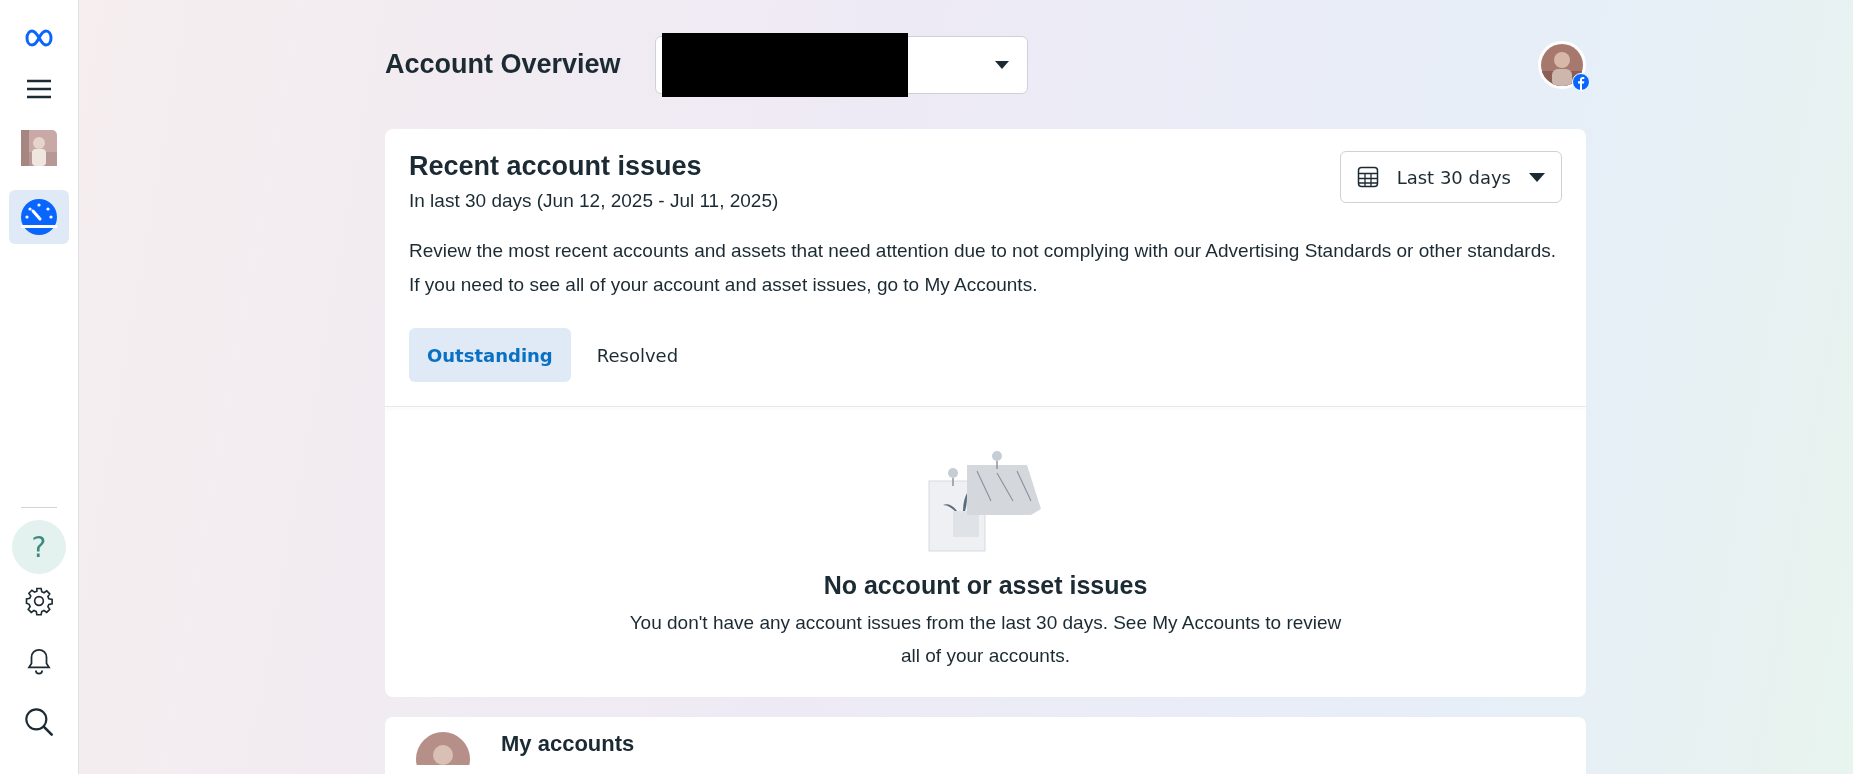 The image size is (1853, 774). Describe the element at coordinates (637, 355) in the screenshot. I see `filter-tab: Resolved` at that location.